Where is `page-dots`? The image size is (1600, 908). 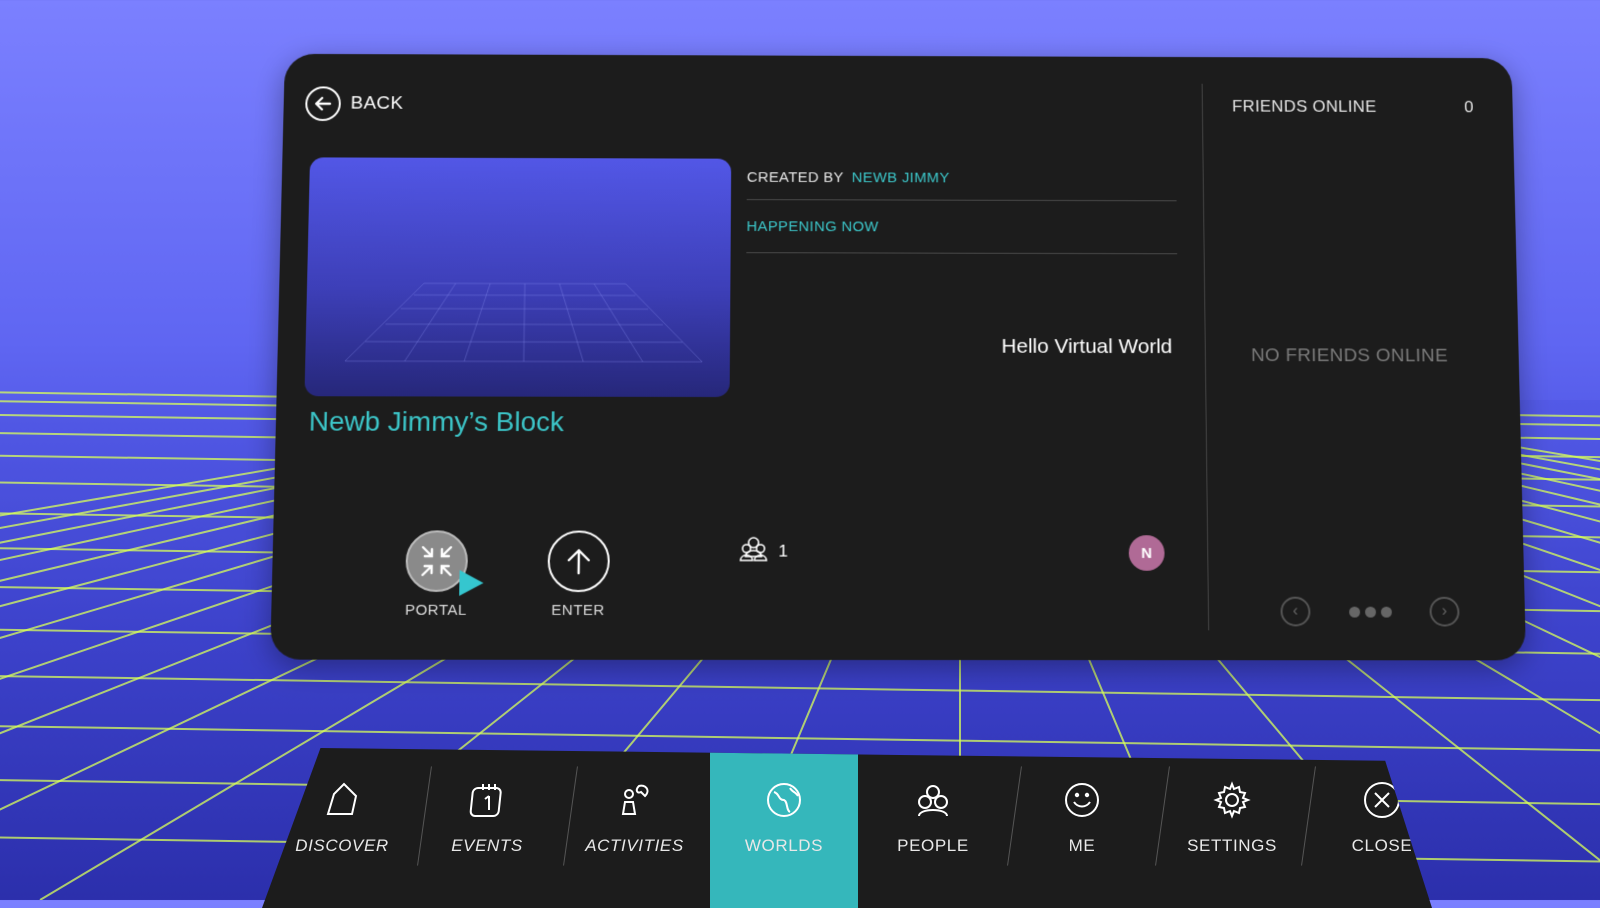
page-dots is located at coordinates (1370, 611).